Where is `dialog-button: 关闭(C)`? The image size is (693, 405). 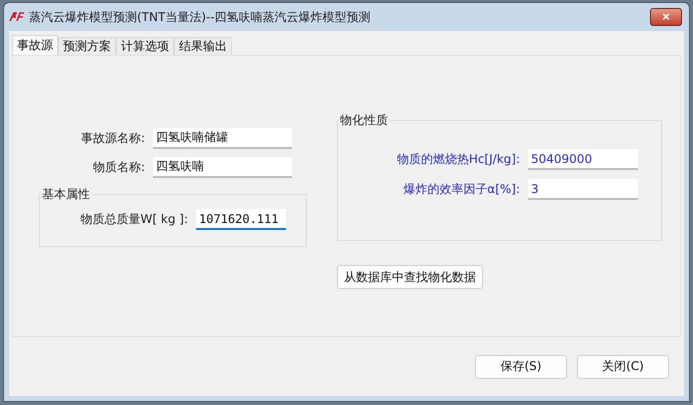
dialog-button: 关闭(C) is located at coordinates (623, 366).